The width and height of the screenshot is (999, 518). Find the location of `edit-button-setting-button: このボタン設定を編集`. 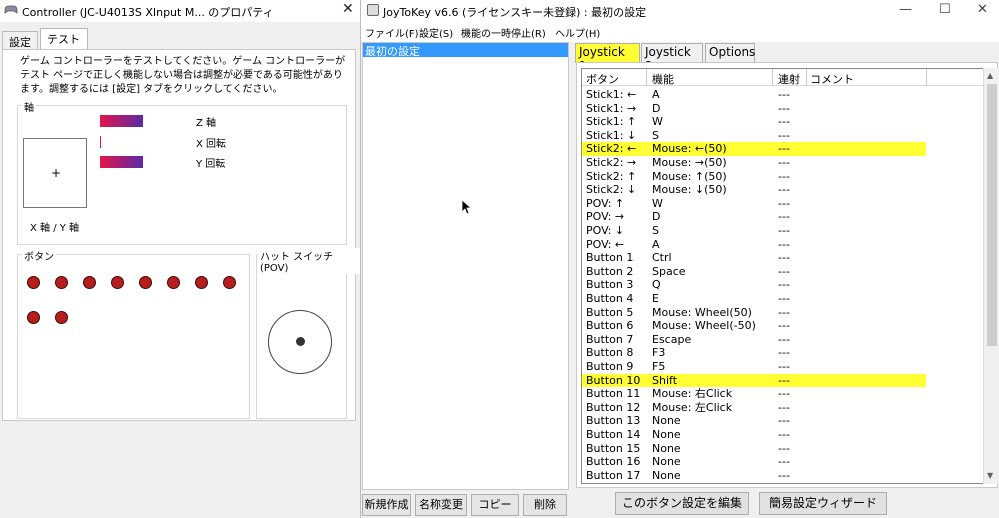

edit-button-setting-button: このボタン設定を編集 is located at coordinates (682, 503).